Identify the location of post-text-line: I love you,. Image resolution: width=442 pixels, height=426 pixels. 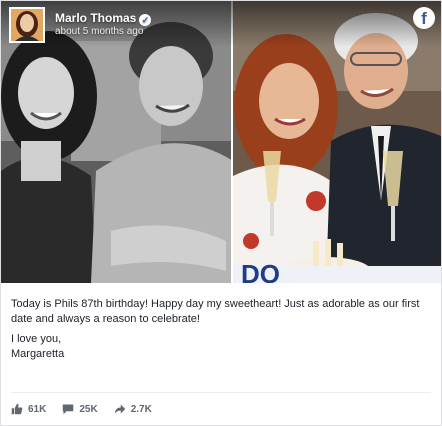
(36, 339).